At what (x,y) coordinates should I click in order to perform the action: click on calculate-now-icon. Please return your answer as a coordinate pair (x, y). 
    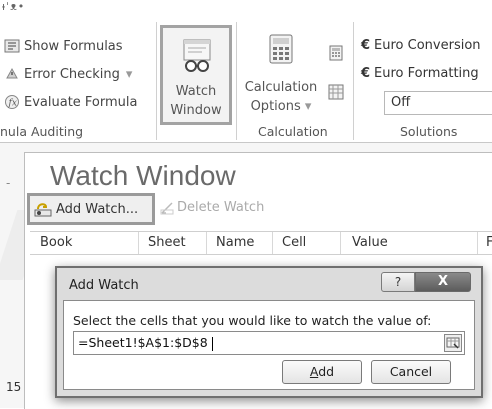
    Looking at the image, I should click on (336, 53).